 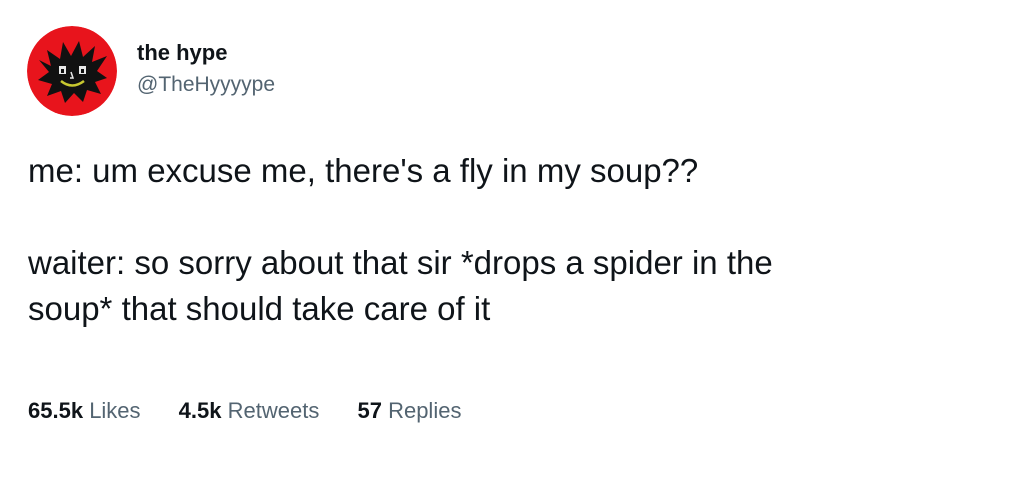 What do you see at coordinates (115, 410) in the screenshot?
I see `likes-label: Likes` at bounding box center [115, 410].